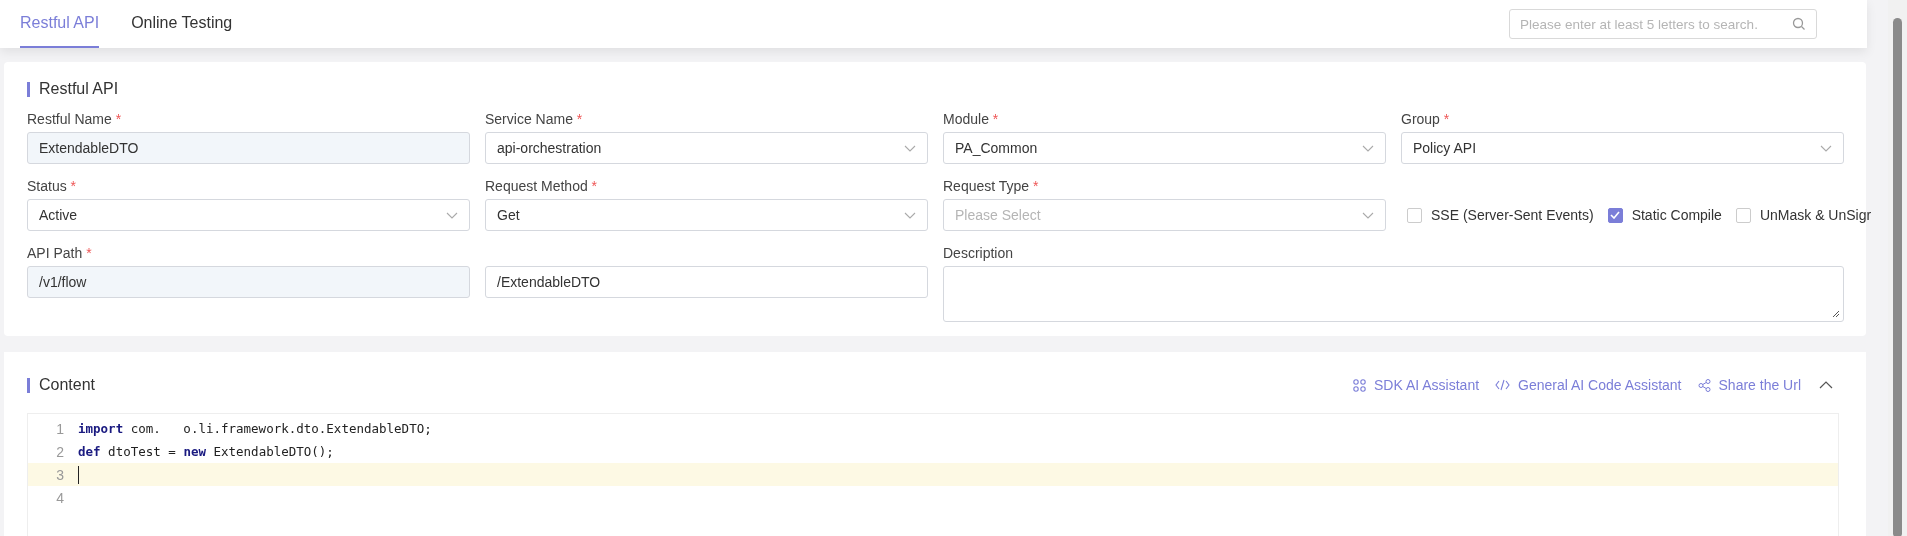 The width and height of the screenshot is (1907, 536). Describe the element at coordinates (60, 451) in the screenshot. I see `line-number: 2` at that location.